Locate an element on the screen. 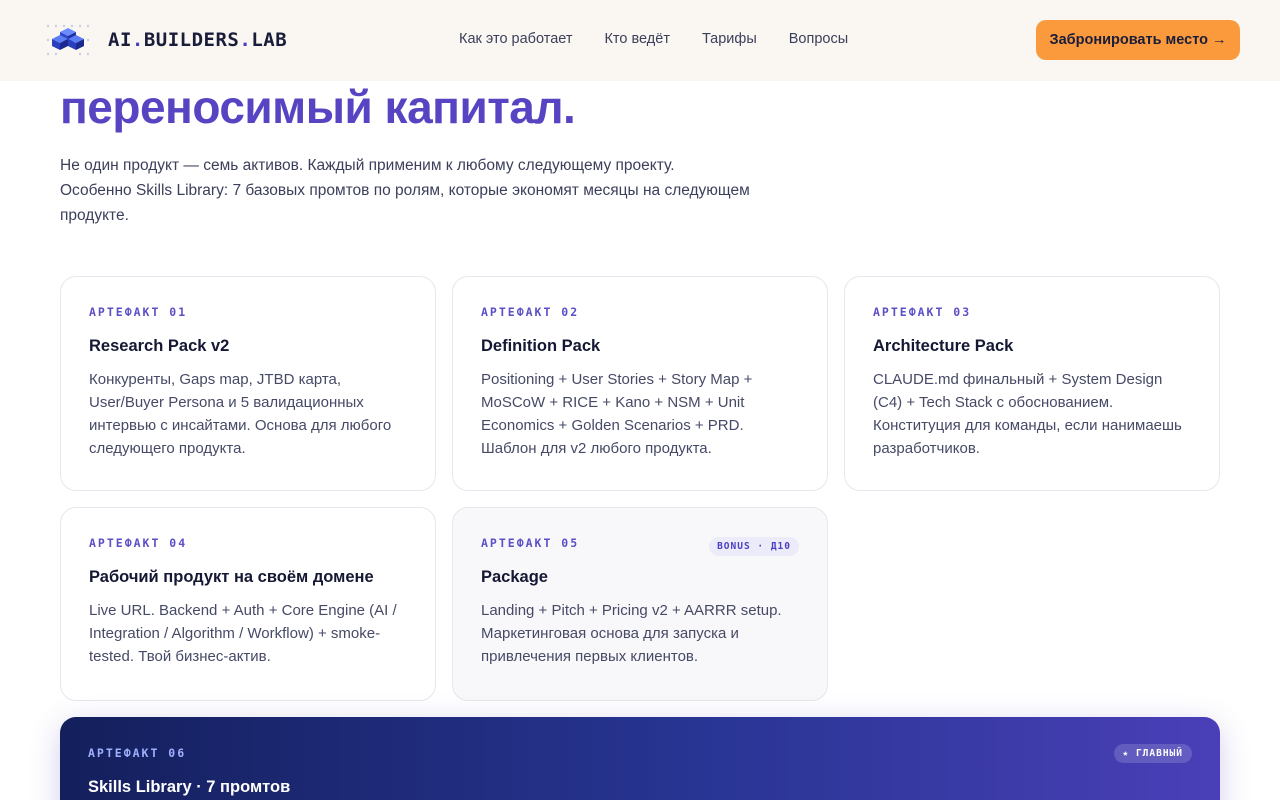 Image resolution: width=1280 pixels, height=800 pixels. logo: AI.BUILDERS.LAB is located at coordinates (165, 40).